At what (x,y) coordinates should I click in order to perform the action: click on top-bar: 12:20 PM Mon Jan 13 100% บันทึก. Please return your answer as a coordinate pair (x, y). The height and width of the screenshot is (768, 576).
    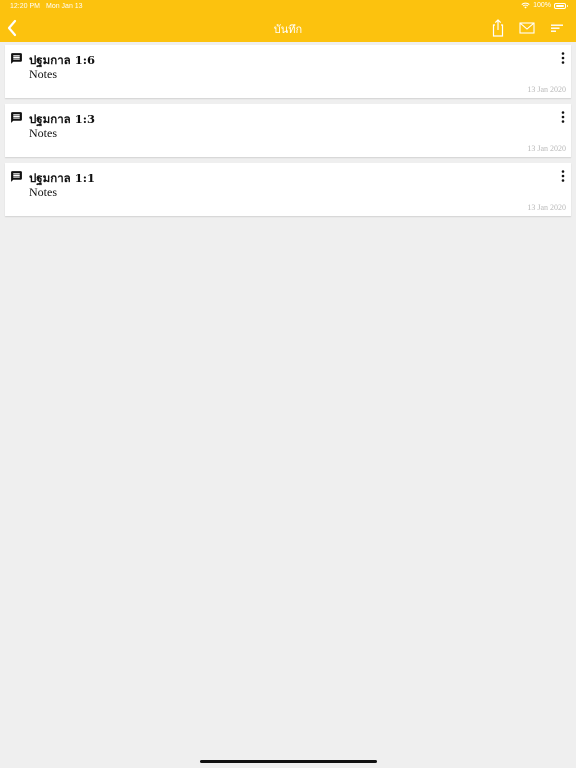
    Looking at the image, I should click on (288, 21).